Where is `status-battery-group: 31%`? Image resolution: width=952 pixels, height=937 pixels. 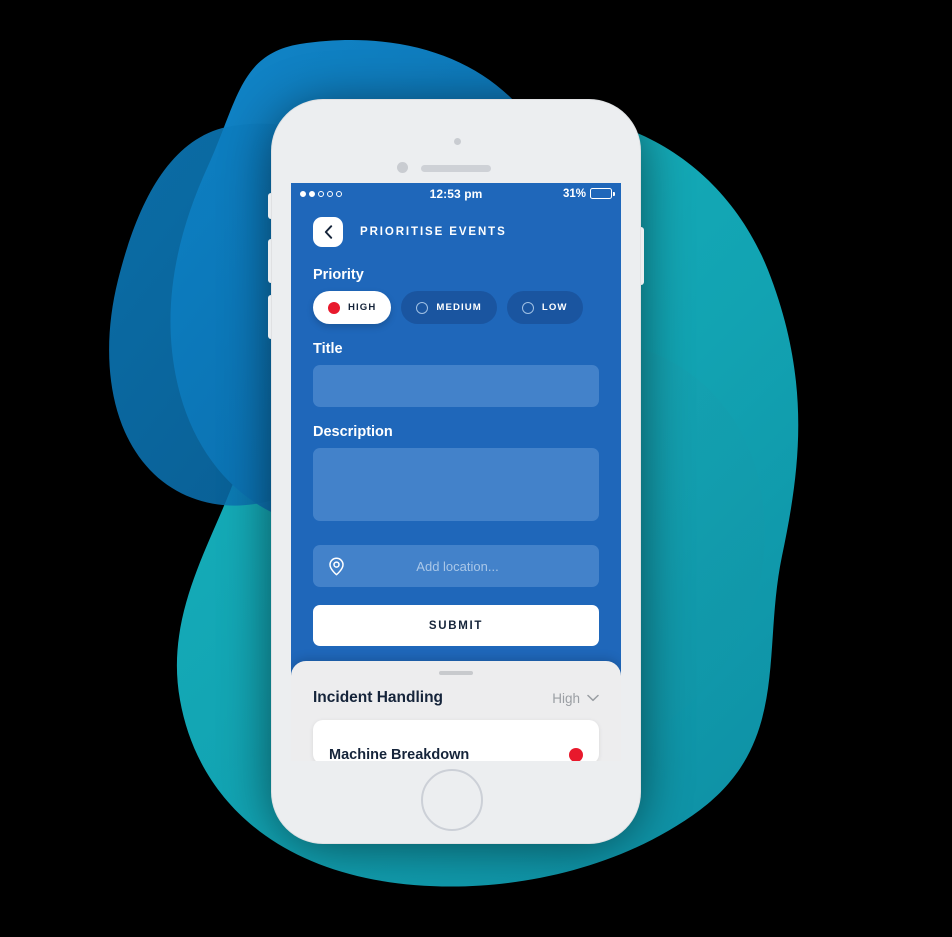
status-battery-group: 31% is located at coordinates (588, 193).